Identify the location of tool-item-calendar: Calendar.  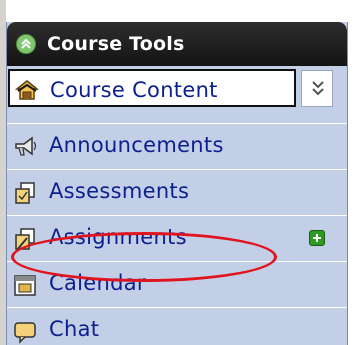
(177, 283).